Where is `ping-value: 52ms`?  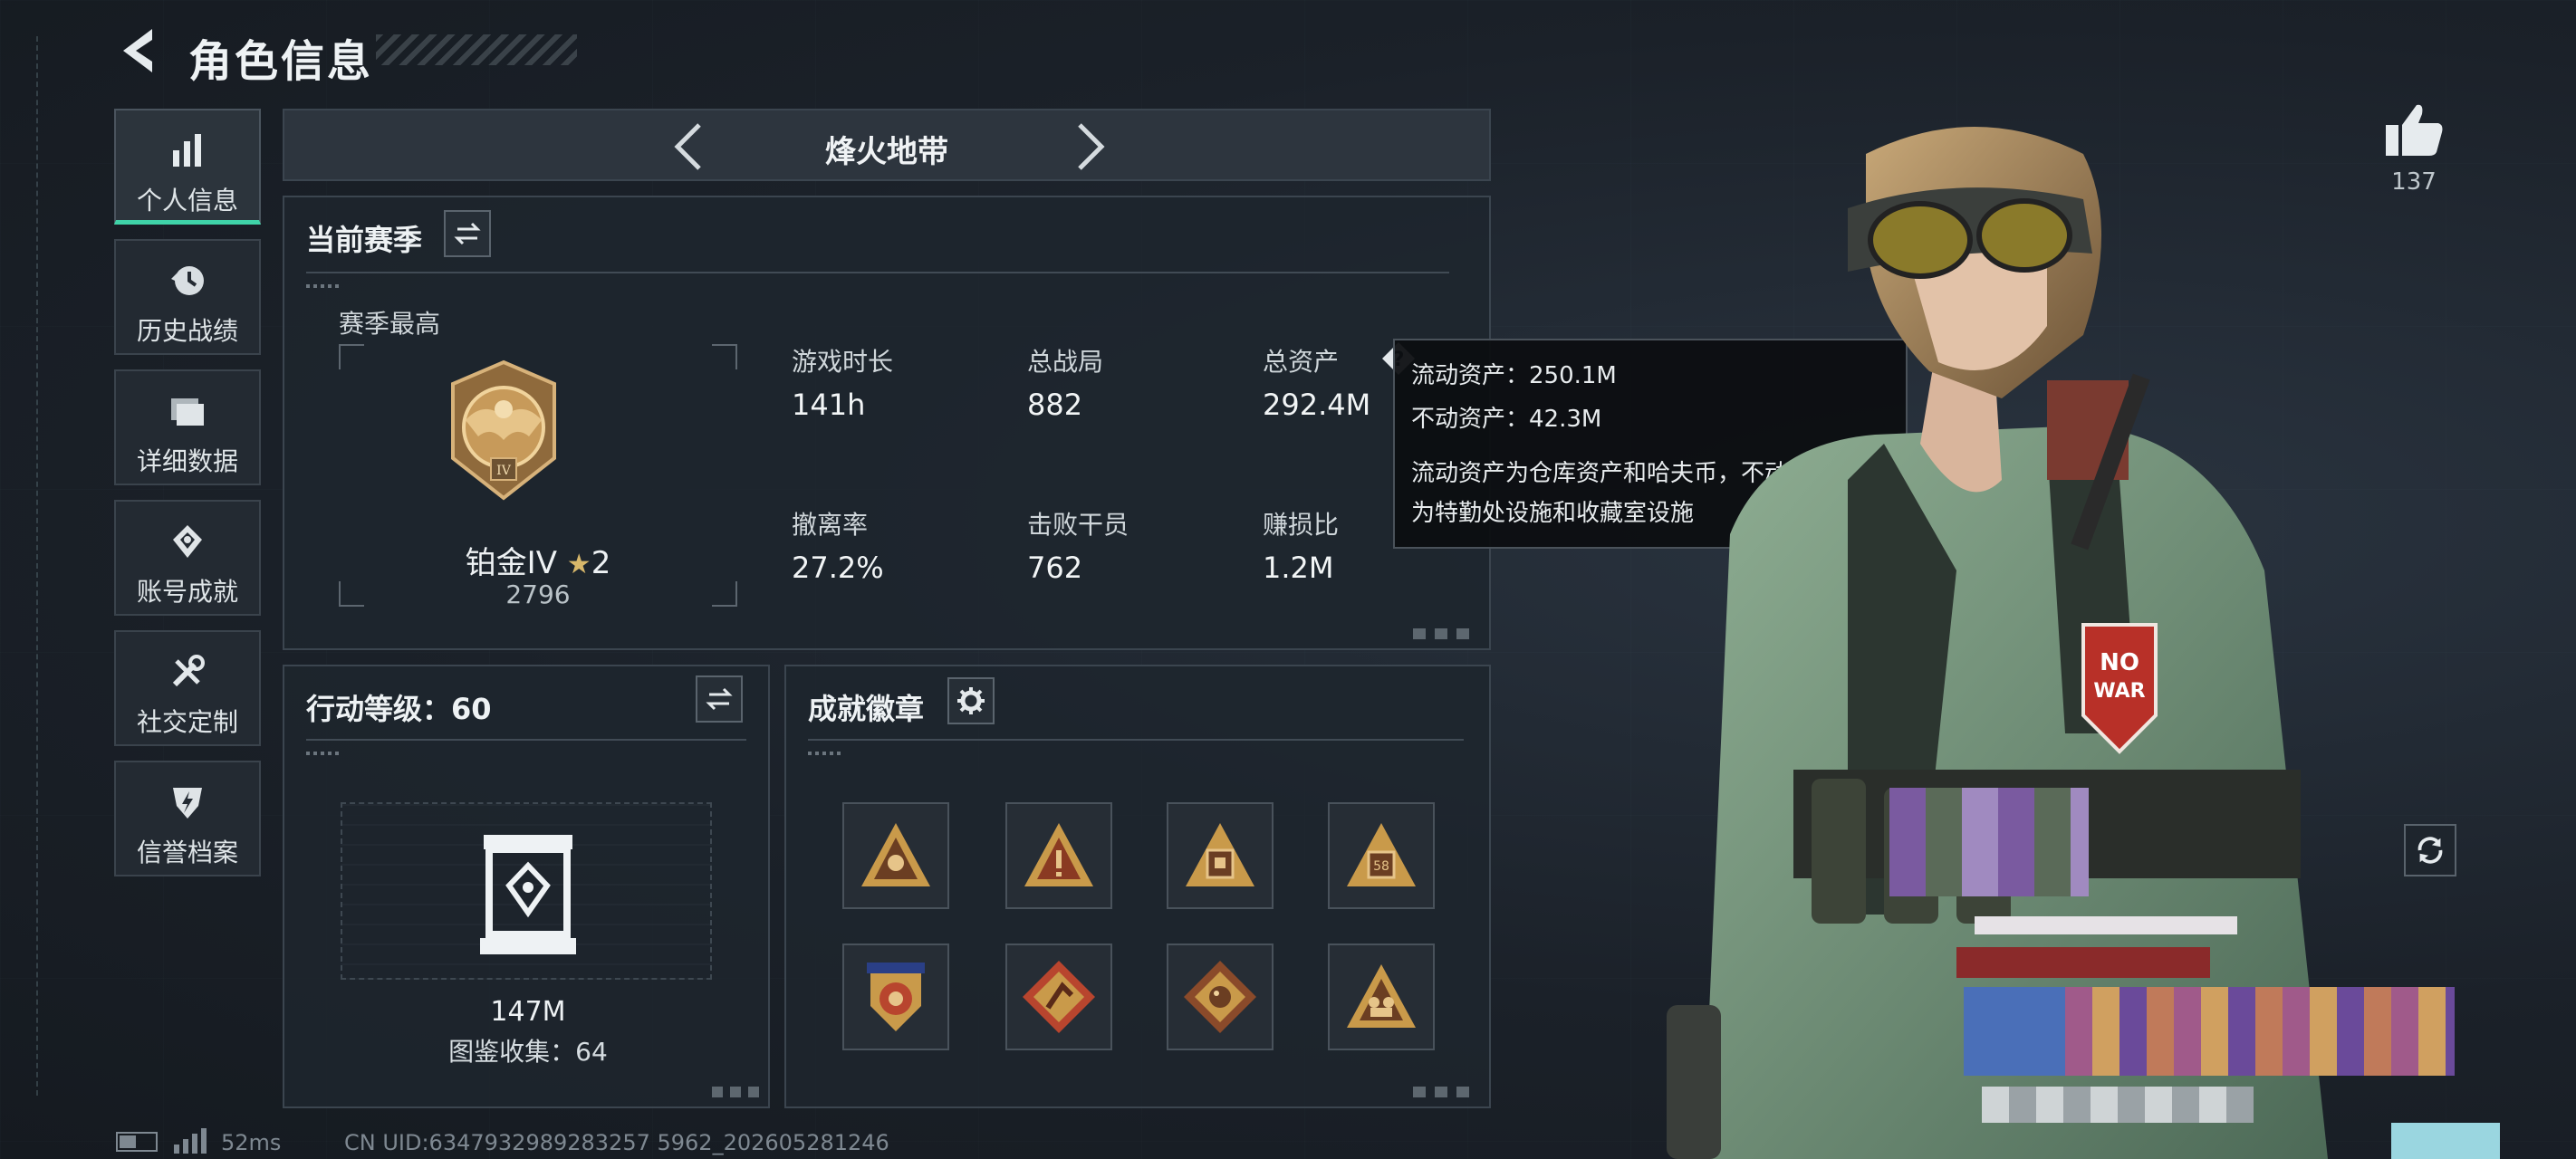
ping-value: 52ms is located at coordinates (251, 1143).